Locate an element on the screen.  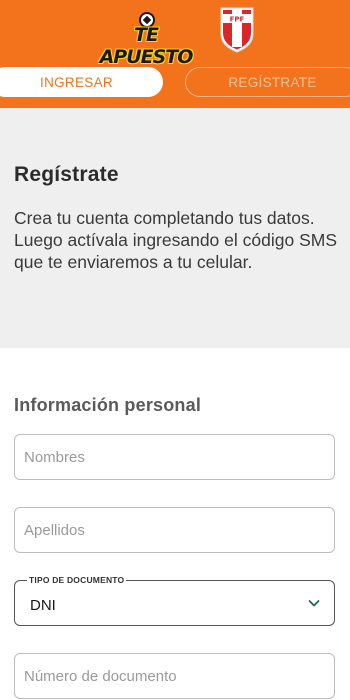
logo-area: TE APUESTO FPF is located at coordinates (175, 37).